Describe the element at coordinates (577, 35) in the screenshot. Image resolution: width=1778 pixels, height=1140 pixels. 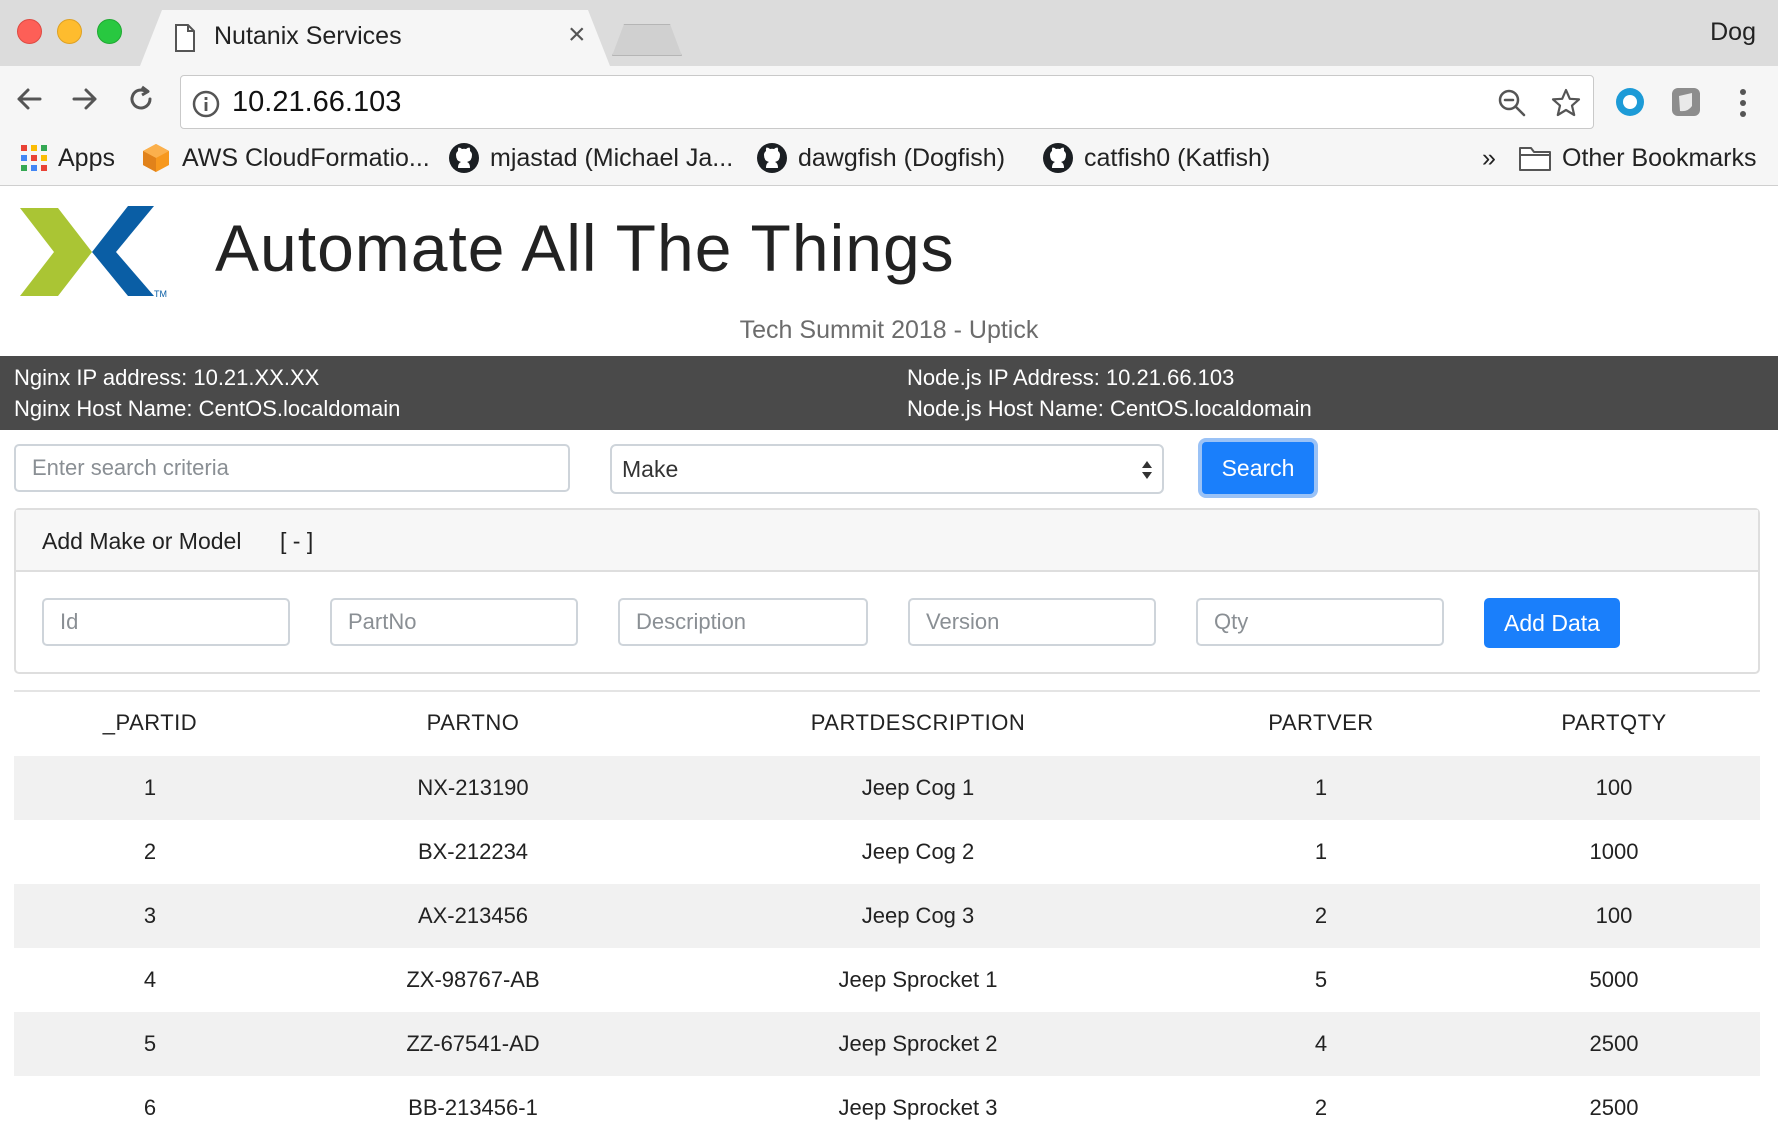
I see `close-tab-icon: ×` at that location.